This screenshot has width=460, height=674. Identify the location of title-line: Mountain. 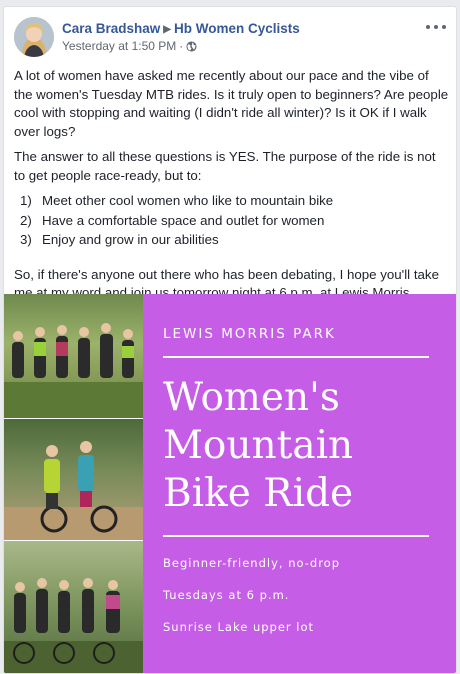
(258, 445).